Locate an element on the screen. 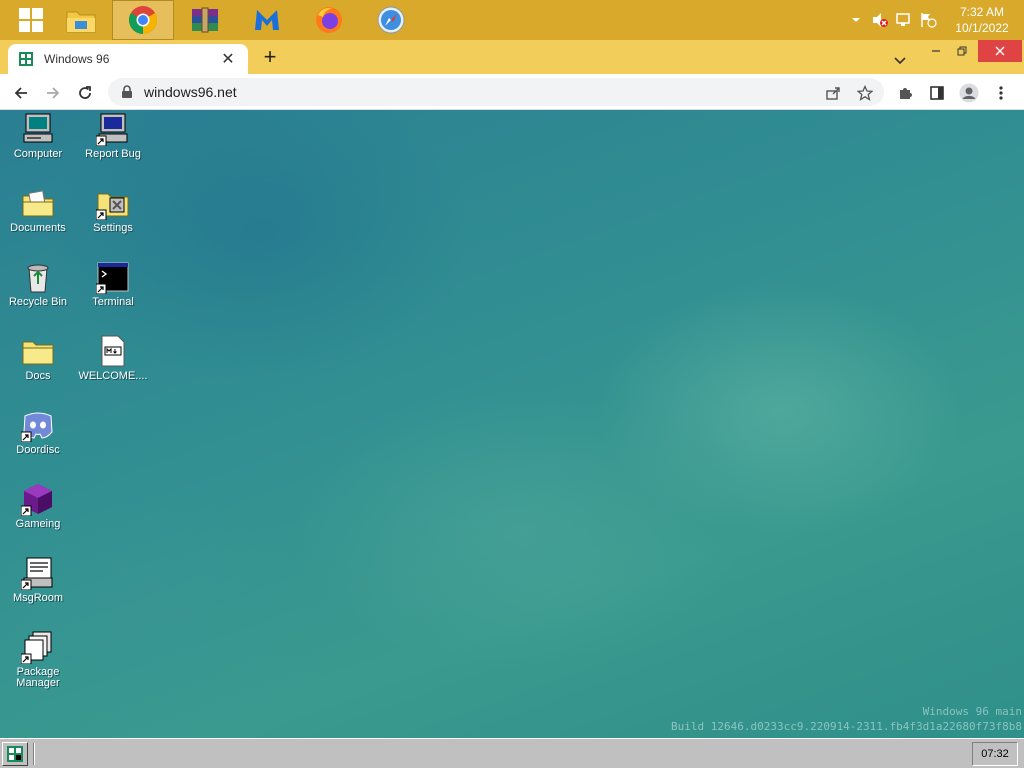 The height and width of the screenshot is (768, 1024). chevron-down-icon is located at coordinates (900, 61).